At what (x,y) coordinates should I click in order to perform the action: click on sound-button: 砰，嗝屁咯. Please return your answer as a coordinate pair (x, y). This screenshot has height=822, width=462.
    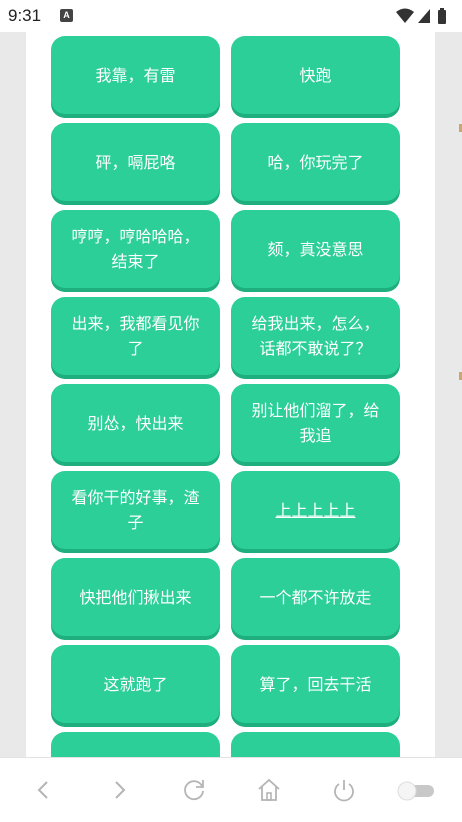
    Looking at the image, I should click on (135, 162).